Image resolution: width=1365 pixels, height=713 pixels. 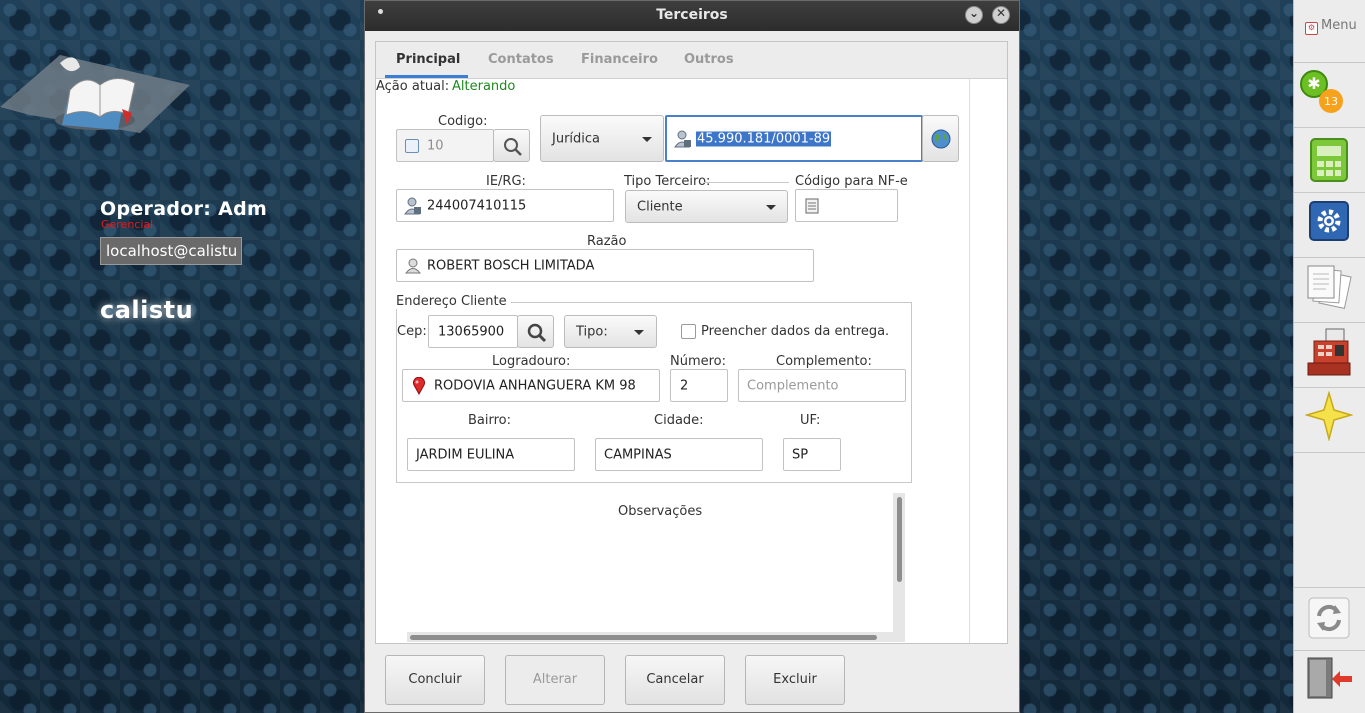 I want to click on complemento-placeholder: Complemento, so click(x=793, y=385).